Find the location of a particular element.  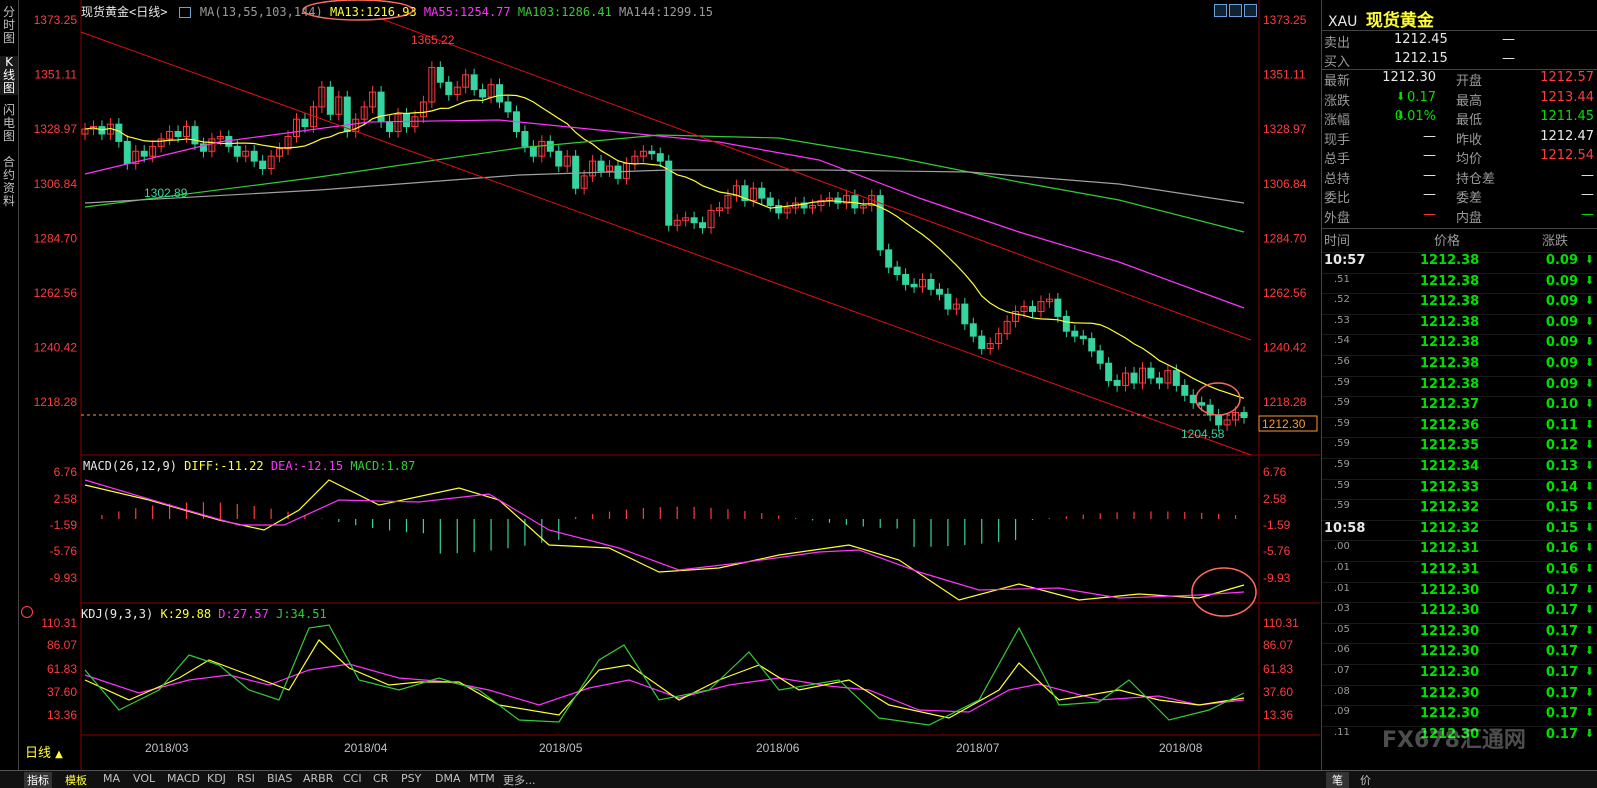

settings-icon is located at coordinates (27, 612).